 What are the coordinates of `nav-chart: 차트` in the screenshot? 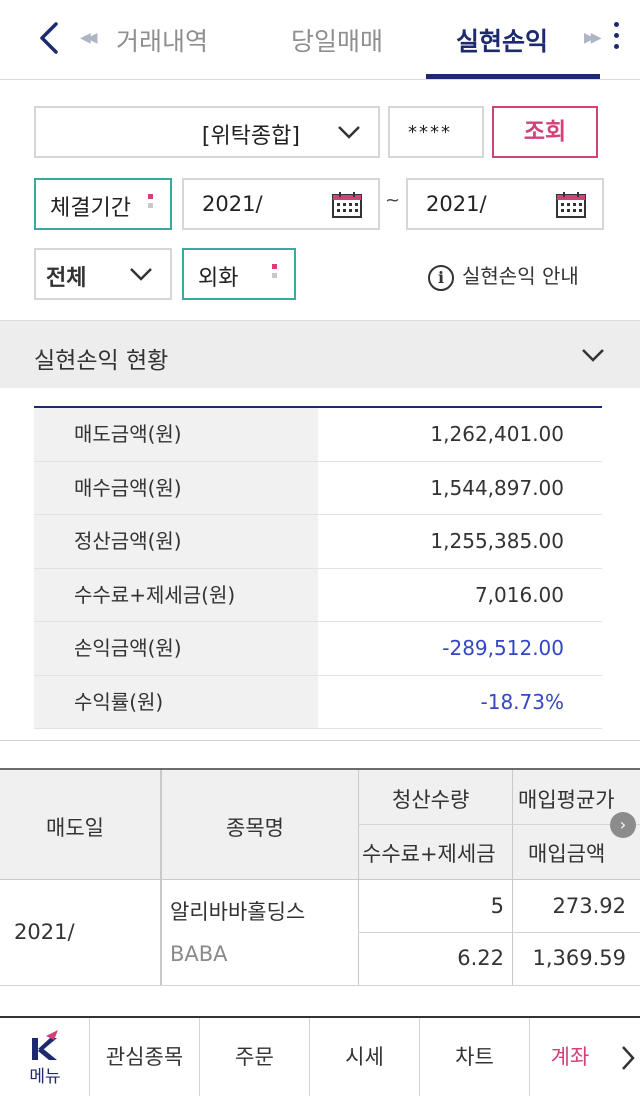 It's located at (475, 1057).